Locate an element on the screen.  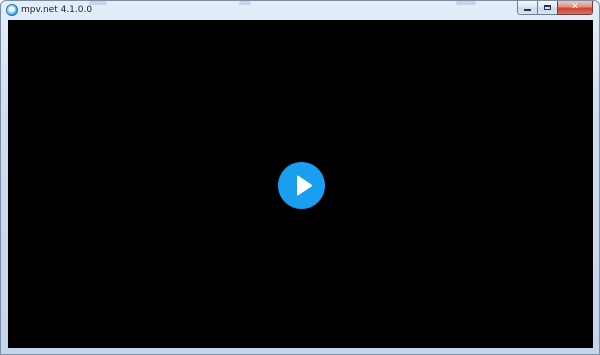
close-button: ✕ is located at coordinates (575, 8).